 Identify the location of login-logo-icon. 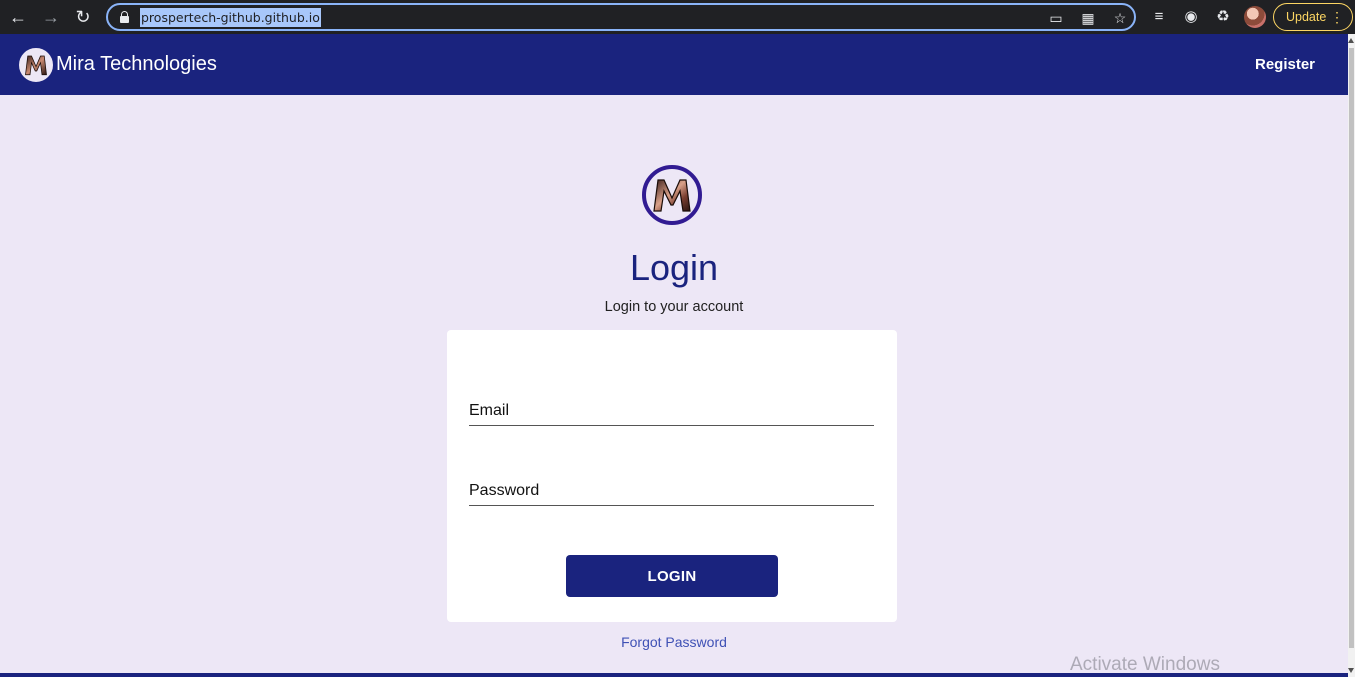
(672, 195).